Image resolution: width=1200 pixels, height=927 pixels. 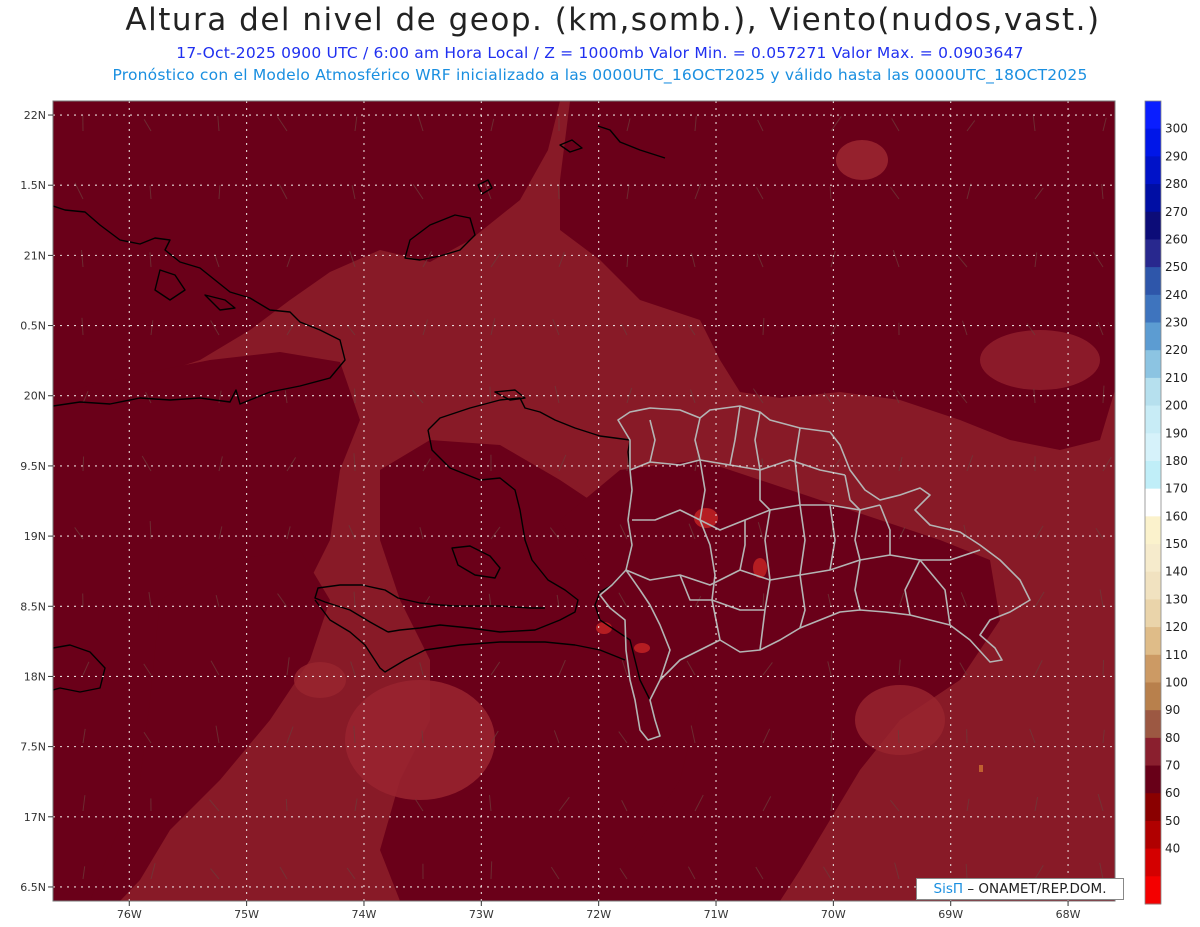 I want to click on lat-tick-label: 17N, so click(x=35, y=817).